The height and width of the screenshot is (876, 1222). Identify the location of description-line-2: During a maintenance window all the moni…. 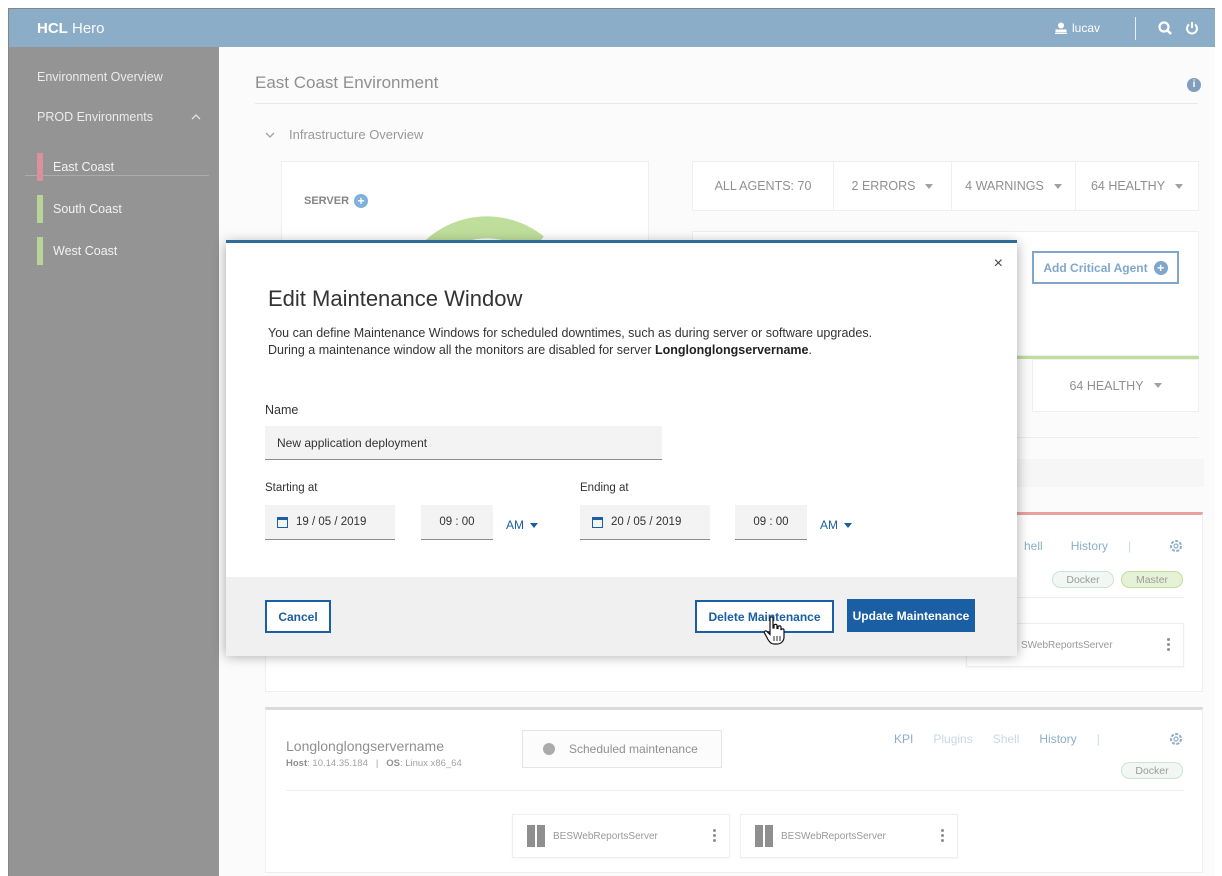
(570, 350).